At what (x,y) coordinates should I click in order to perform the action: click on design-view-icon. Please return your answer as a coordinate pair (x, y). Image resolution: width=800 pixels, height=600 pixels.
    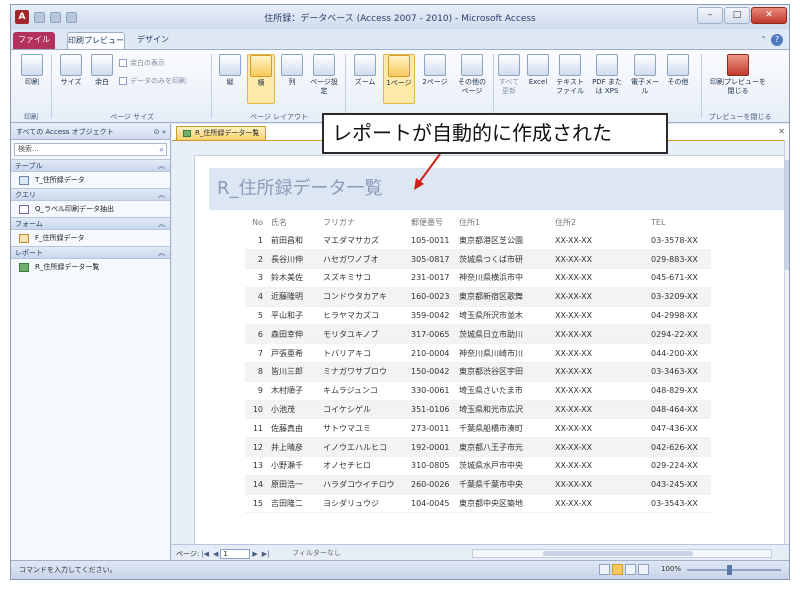
    Looking at the image, I should click on (643, 569).